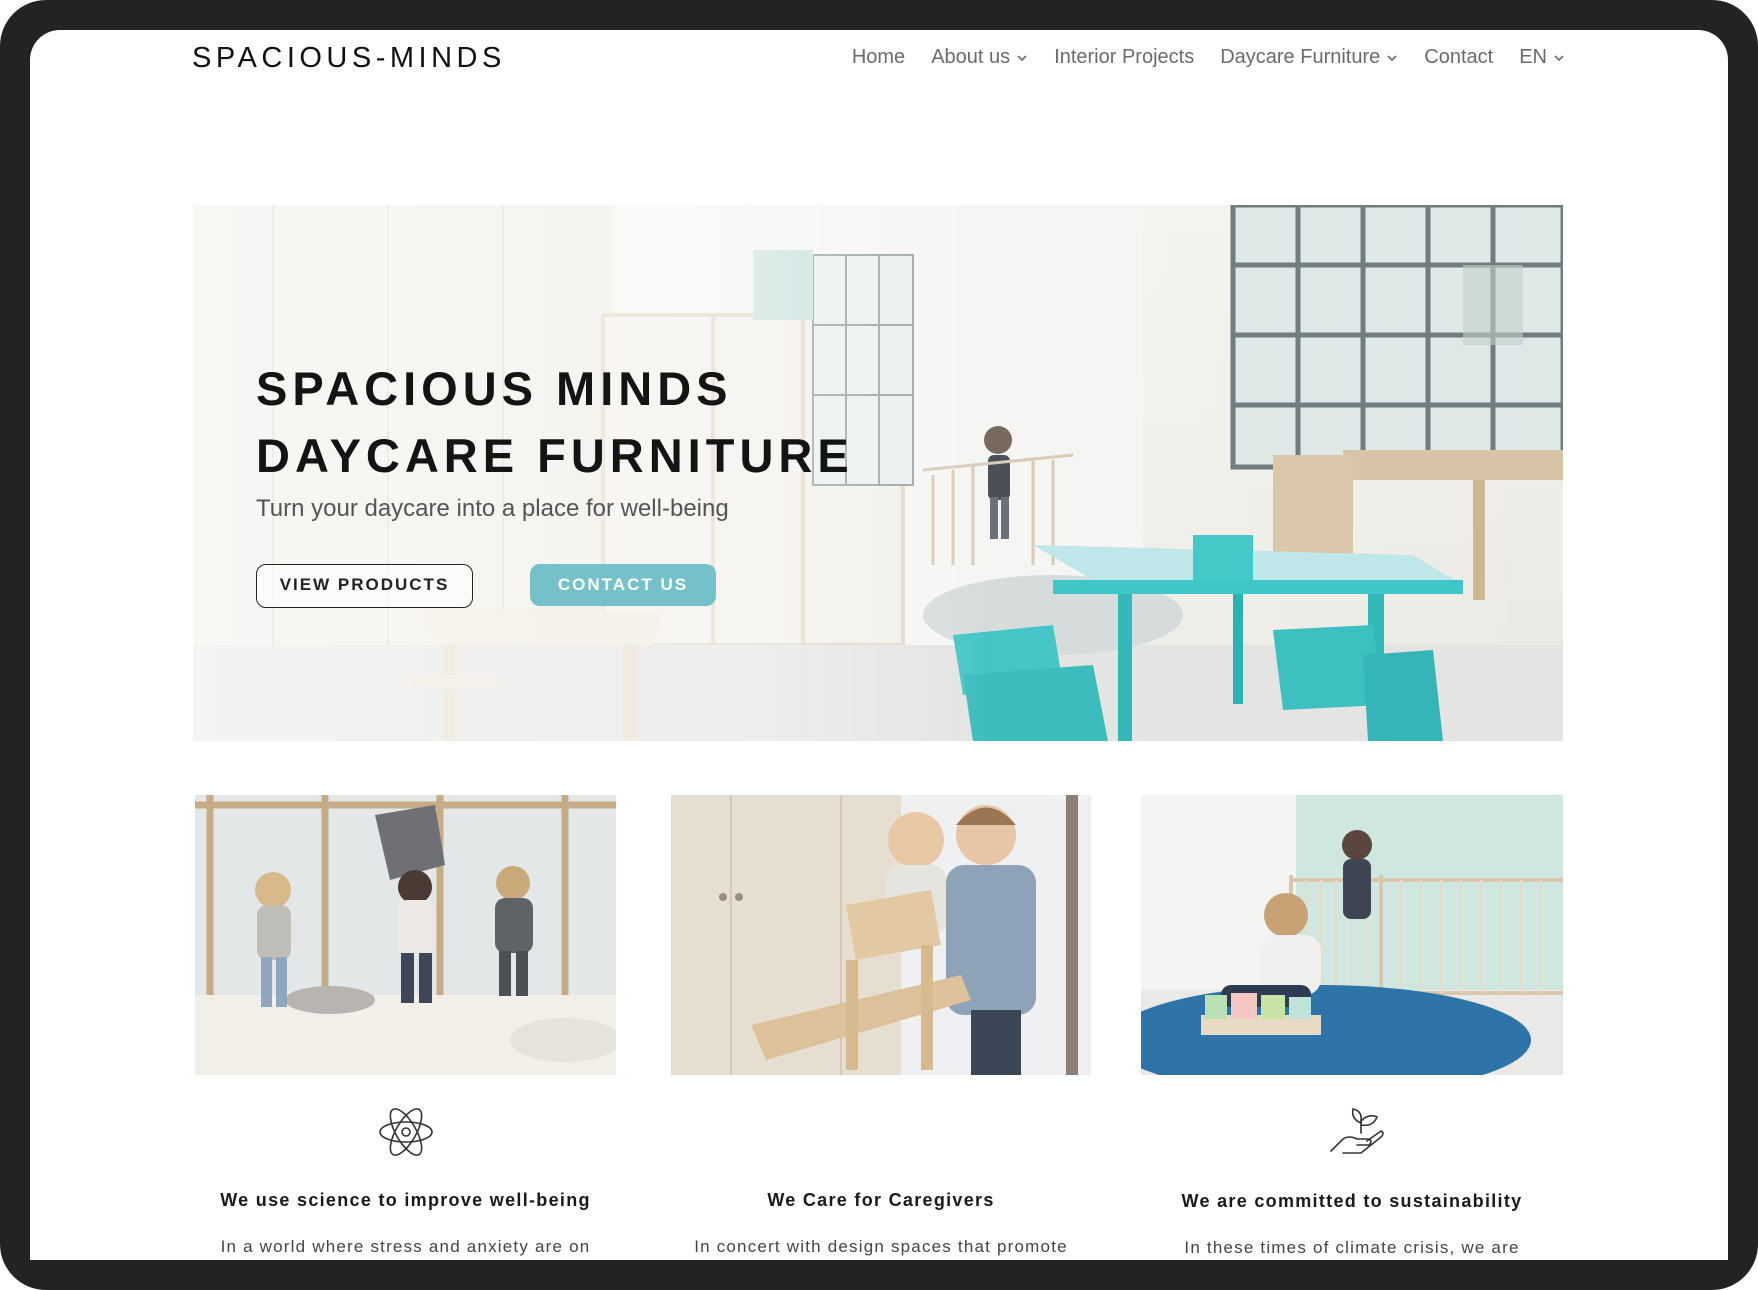 This screenshot has height=1290, width=1758. Describe the element at coordinates (555, 422) in the screenshot. I see `hero-title: SPACIOUS MINDS DAYCARE FURNITURE` at that location.